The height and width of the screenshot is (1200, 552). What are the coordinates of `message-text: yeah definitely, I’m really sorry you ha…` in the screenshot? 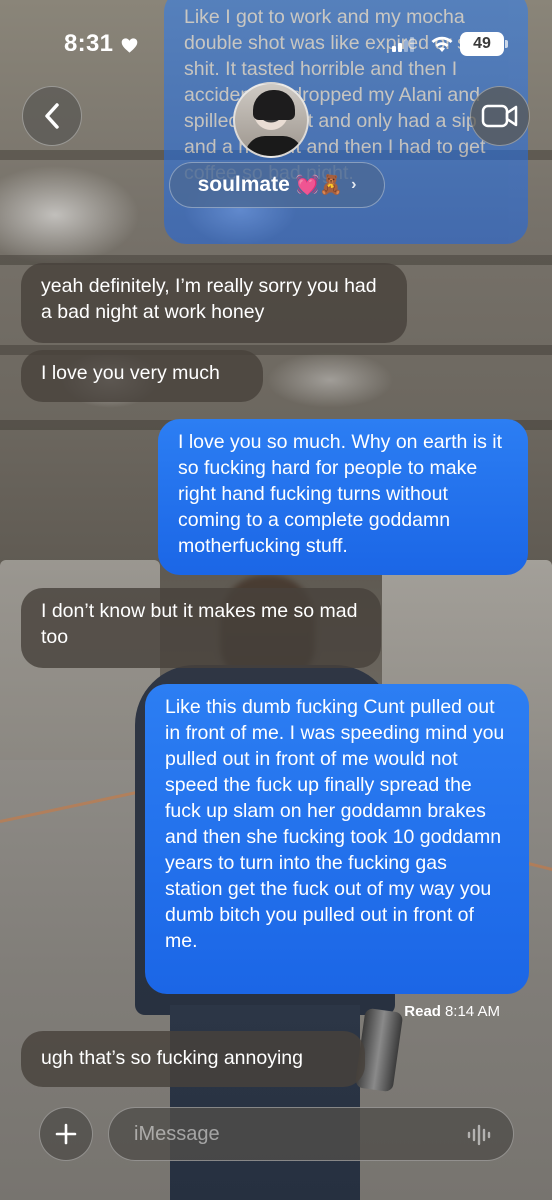 It's located at (209, 299).